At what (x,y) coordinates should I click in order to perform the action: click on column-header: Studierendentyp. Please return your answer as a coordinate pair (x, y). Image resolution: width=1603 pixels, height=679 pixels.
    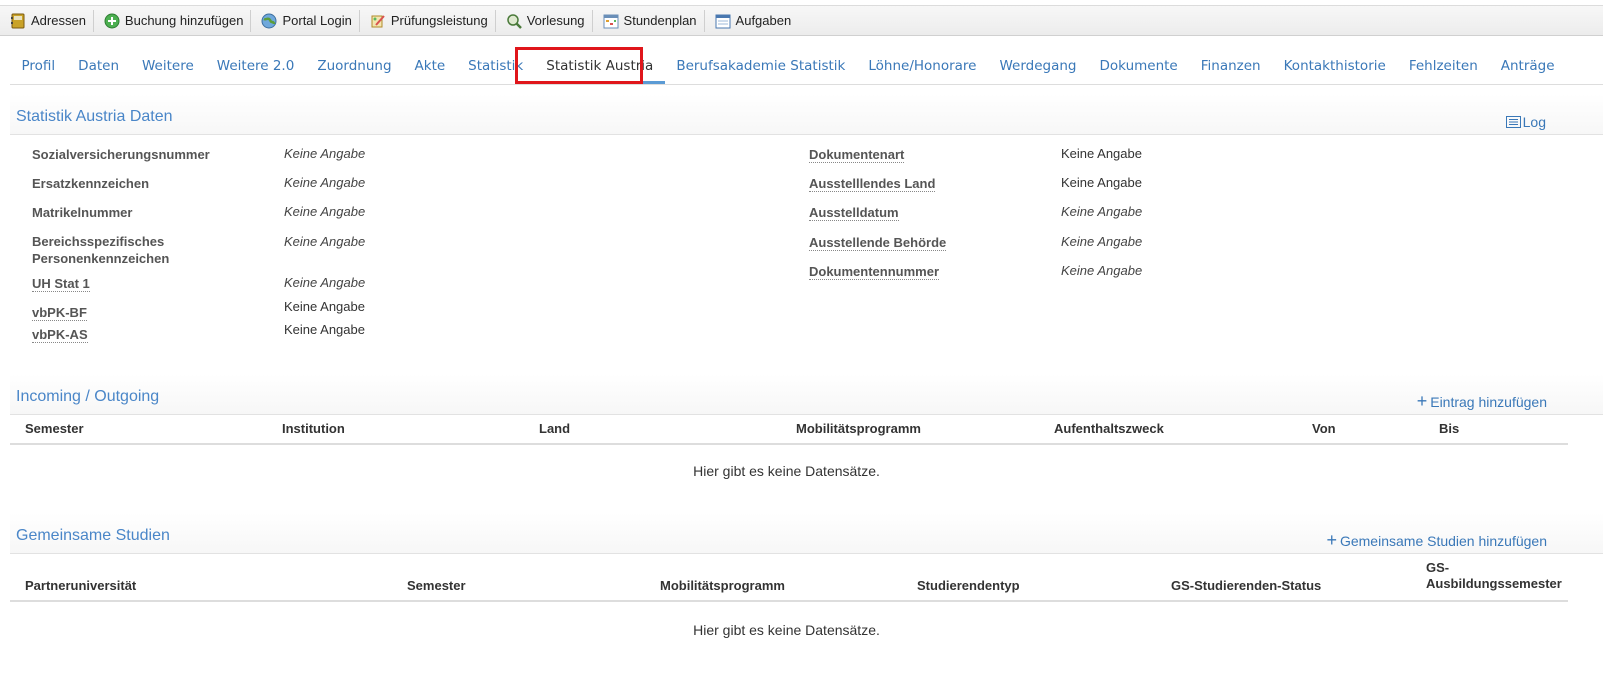
    Looking at the image, I should click on (968, 586).